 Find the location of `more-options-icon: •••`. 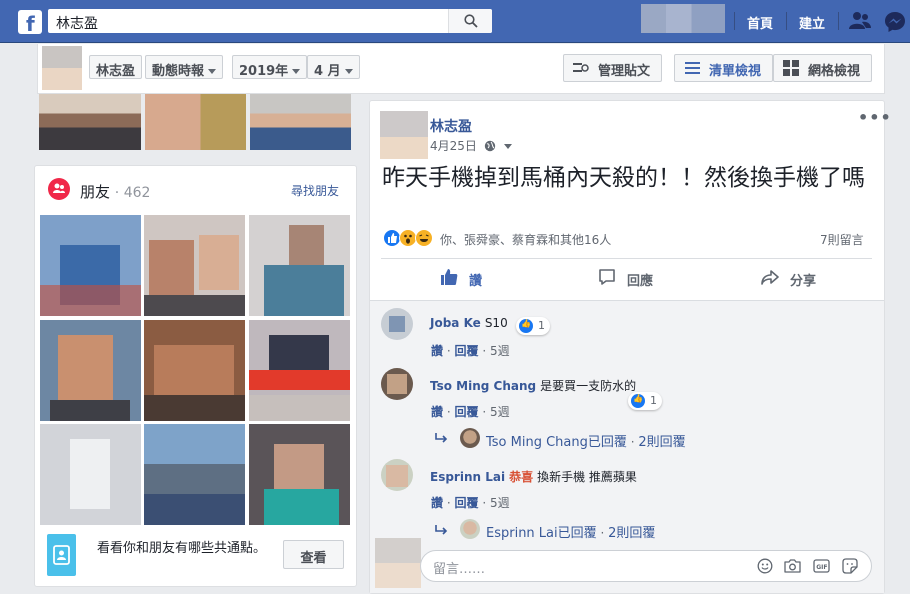

more-options-icon: ••• is located at coordinates (875, 117).